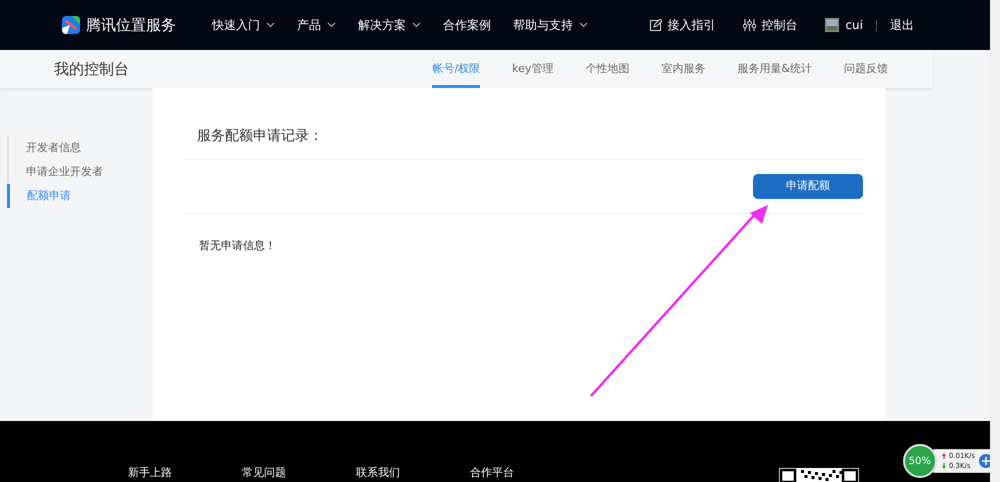  I want to click on section-title: 服务配额申请记录：, so click(260, 136).